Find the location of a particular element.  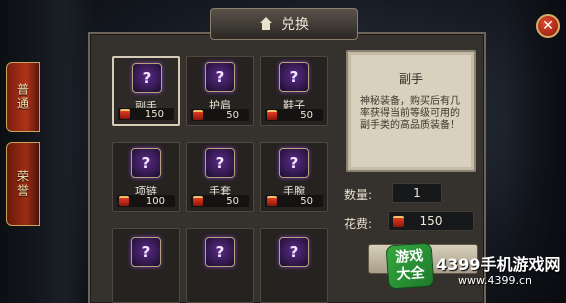

title-plate: 兑换 is located at coordinates (284, 24).